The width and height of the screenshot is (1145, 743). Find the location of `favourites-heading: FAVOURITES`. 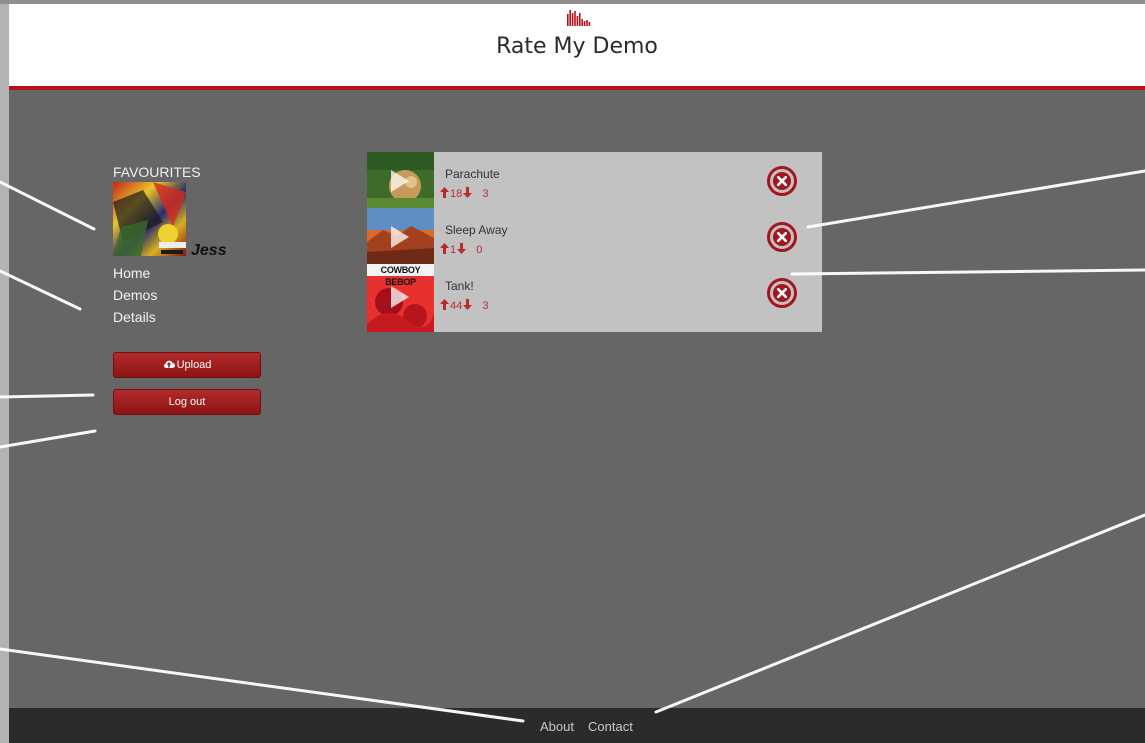

favourites-heading: FAVOURITES is located at coordinates (157, 172).